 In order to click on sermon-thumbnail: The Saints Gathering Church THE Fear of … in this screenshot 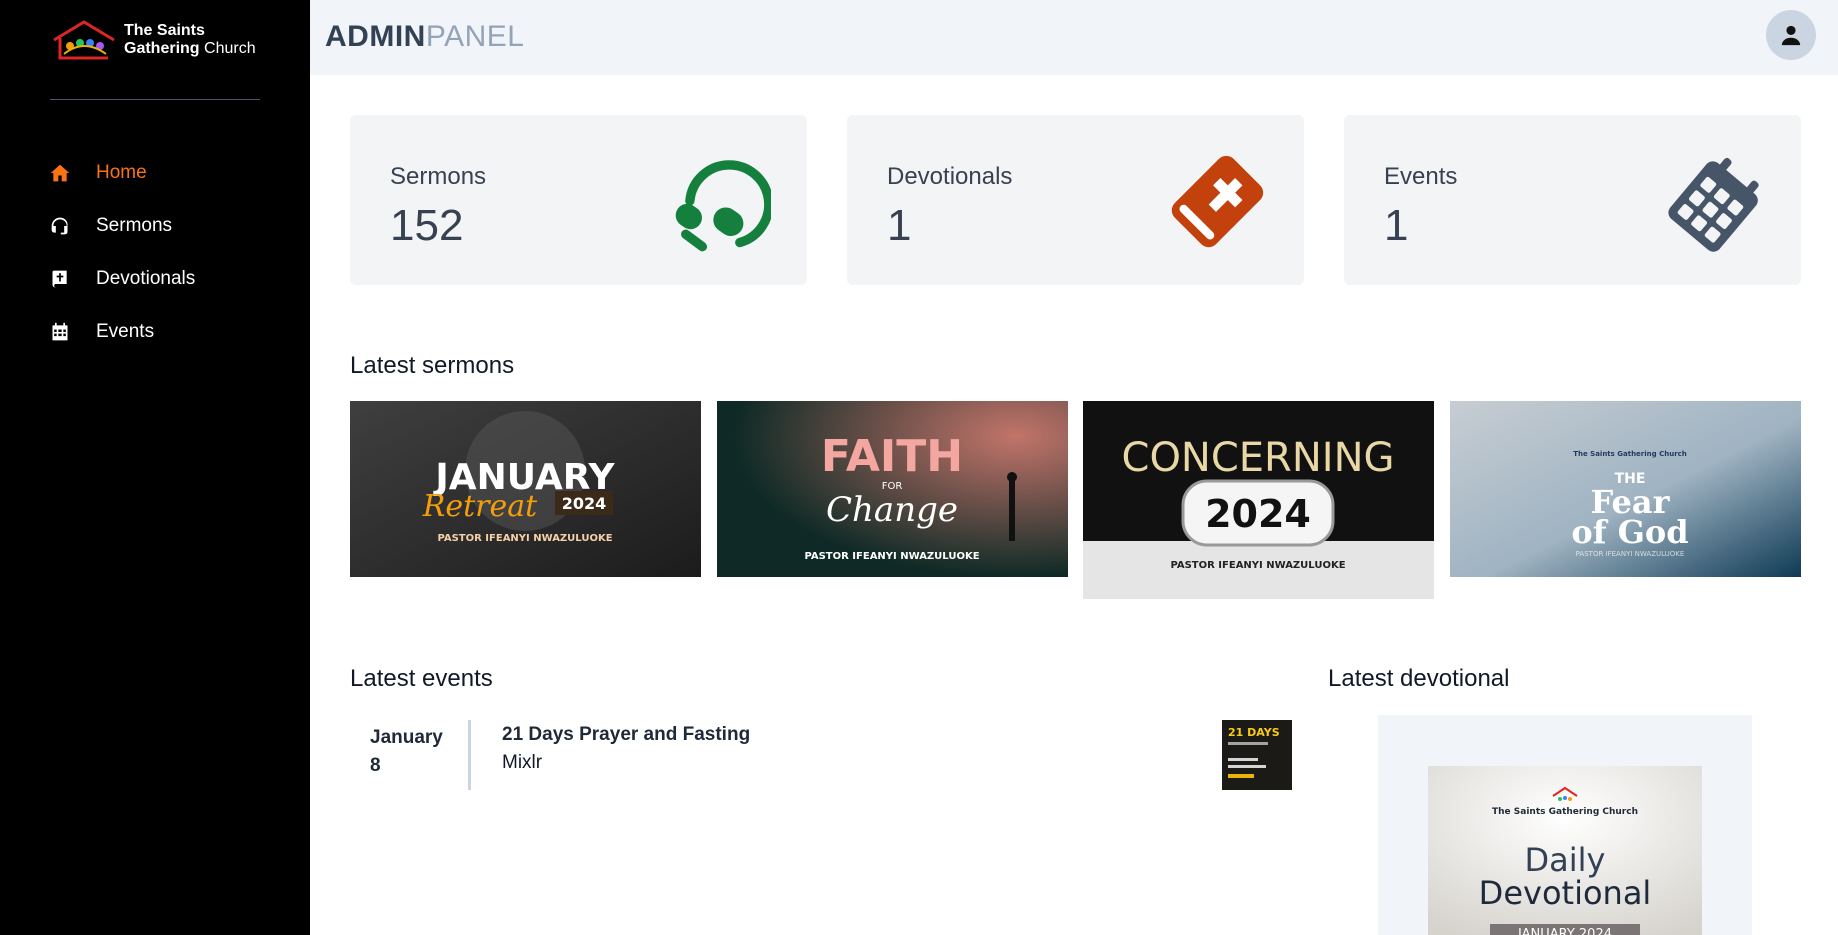, I will do `click(1625, 489)`.